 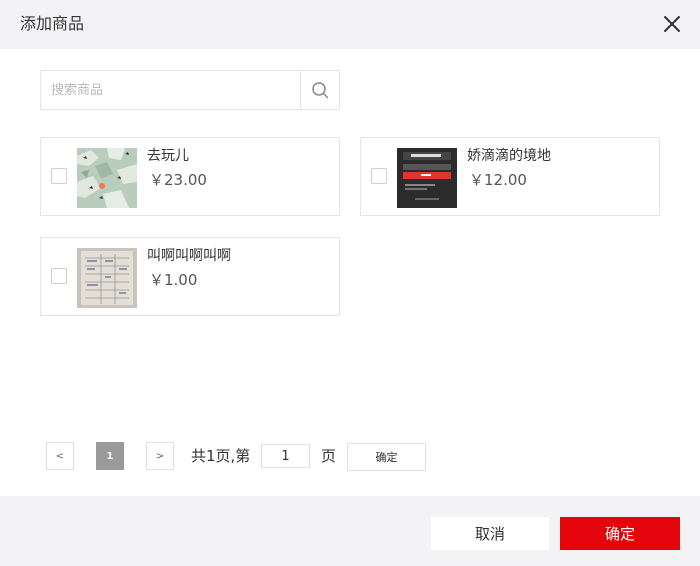 What do you see at coordinates (490, 533) in the screenshot?
I see `cancel-button: 取消` at bounding box center [490, 533].